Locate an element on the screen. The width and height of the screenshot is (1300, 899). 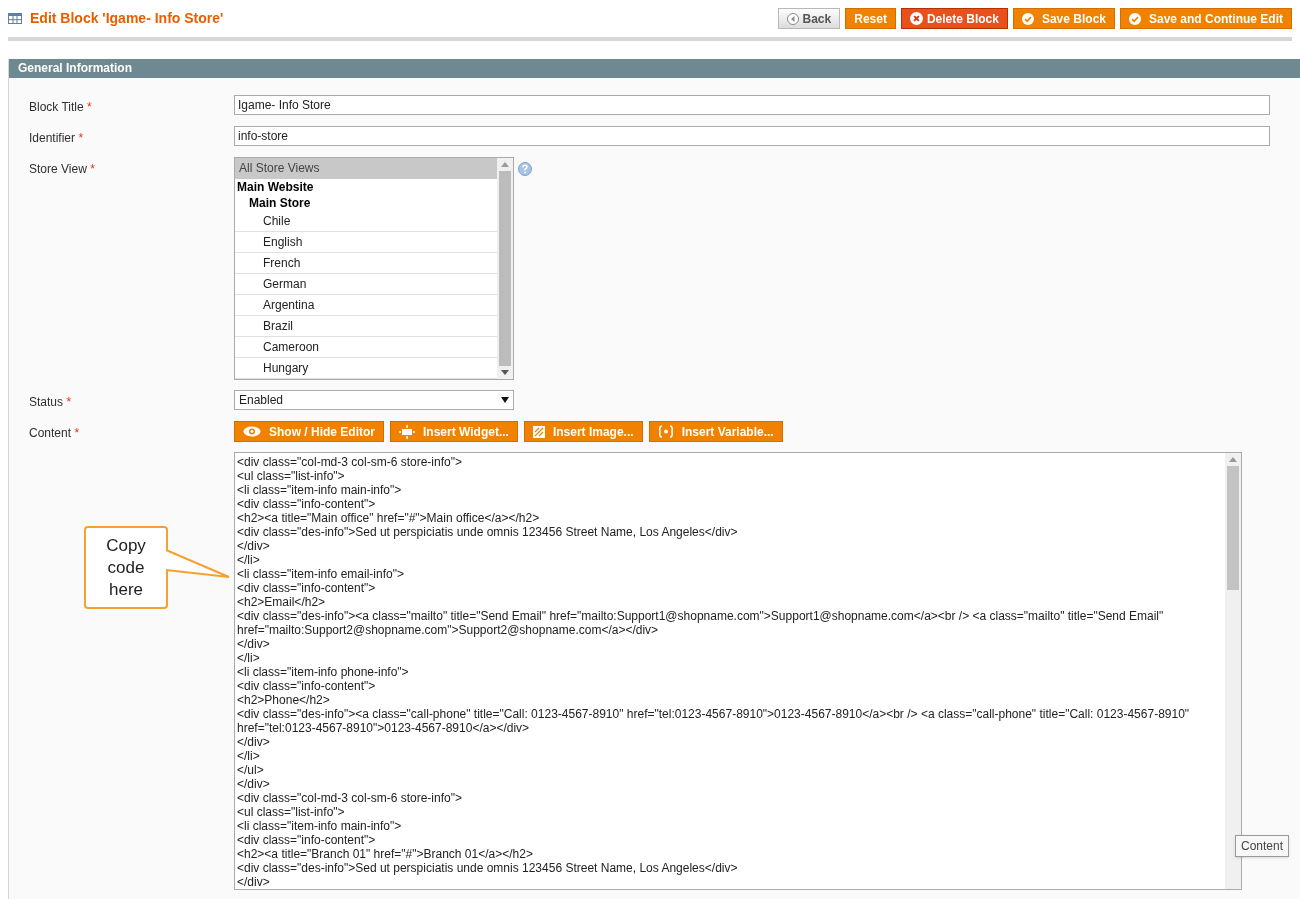
field-label: Status is located at coordinates (46, 402).